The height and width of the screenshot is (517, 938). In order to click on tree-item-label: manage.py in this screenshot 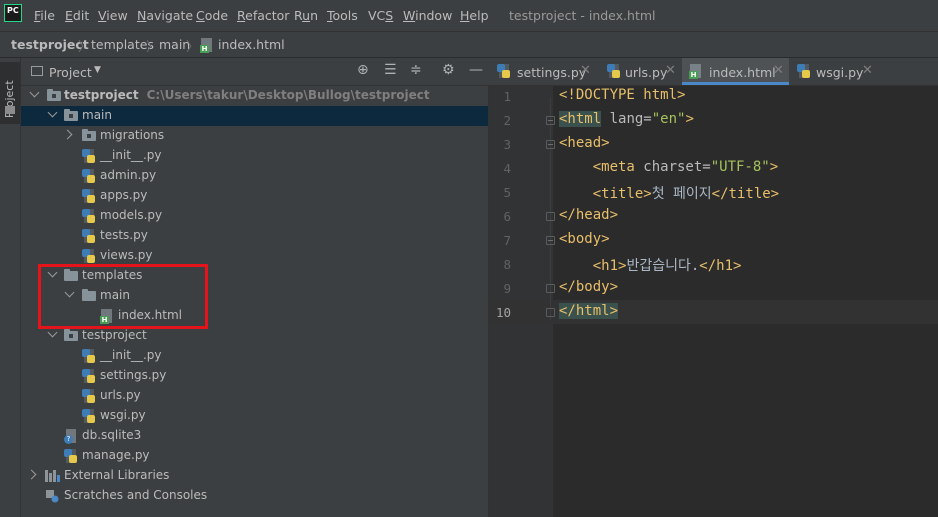, I will do `click(116, 455)`.